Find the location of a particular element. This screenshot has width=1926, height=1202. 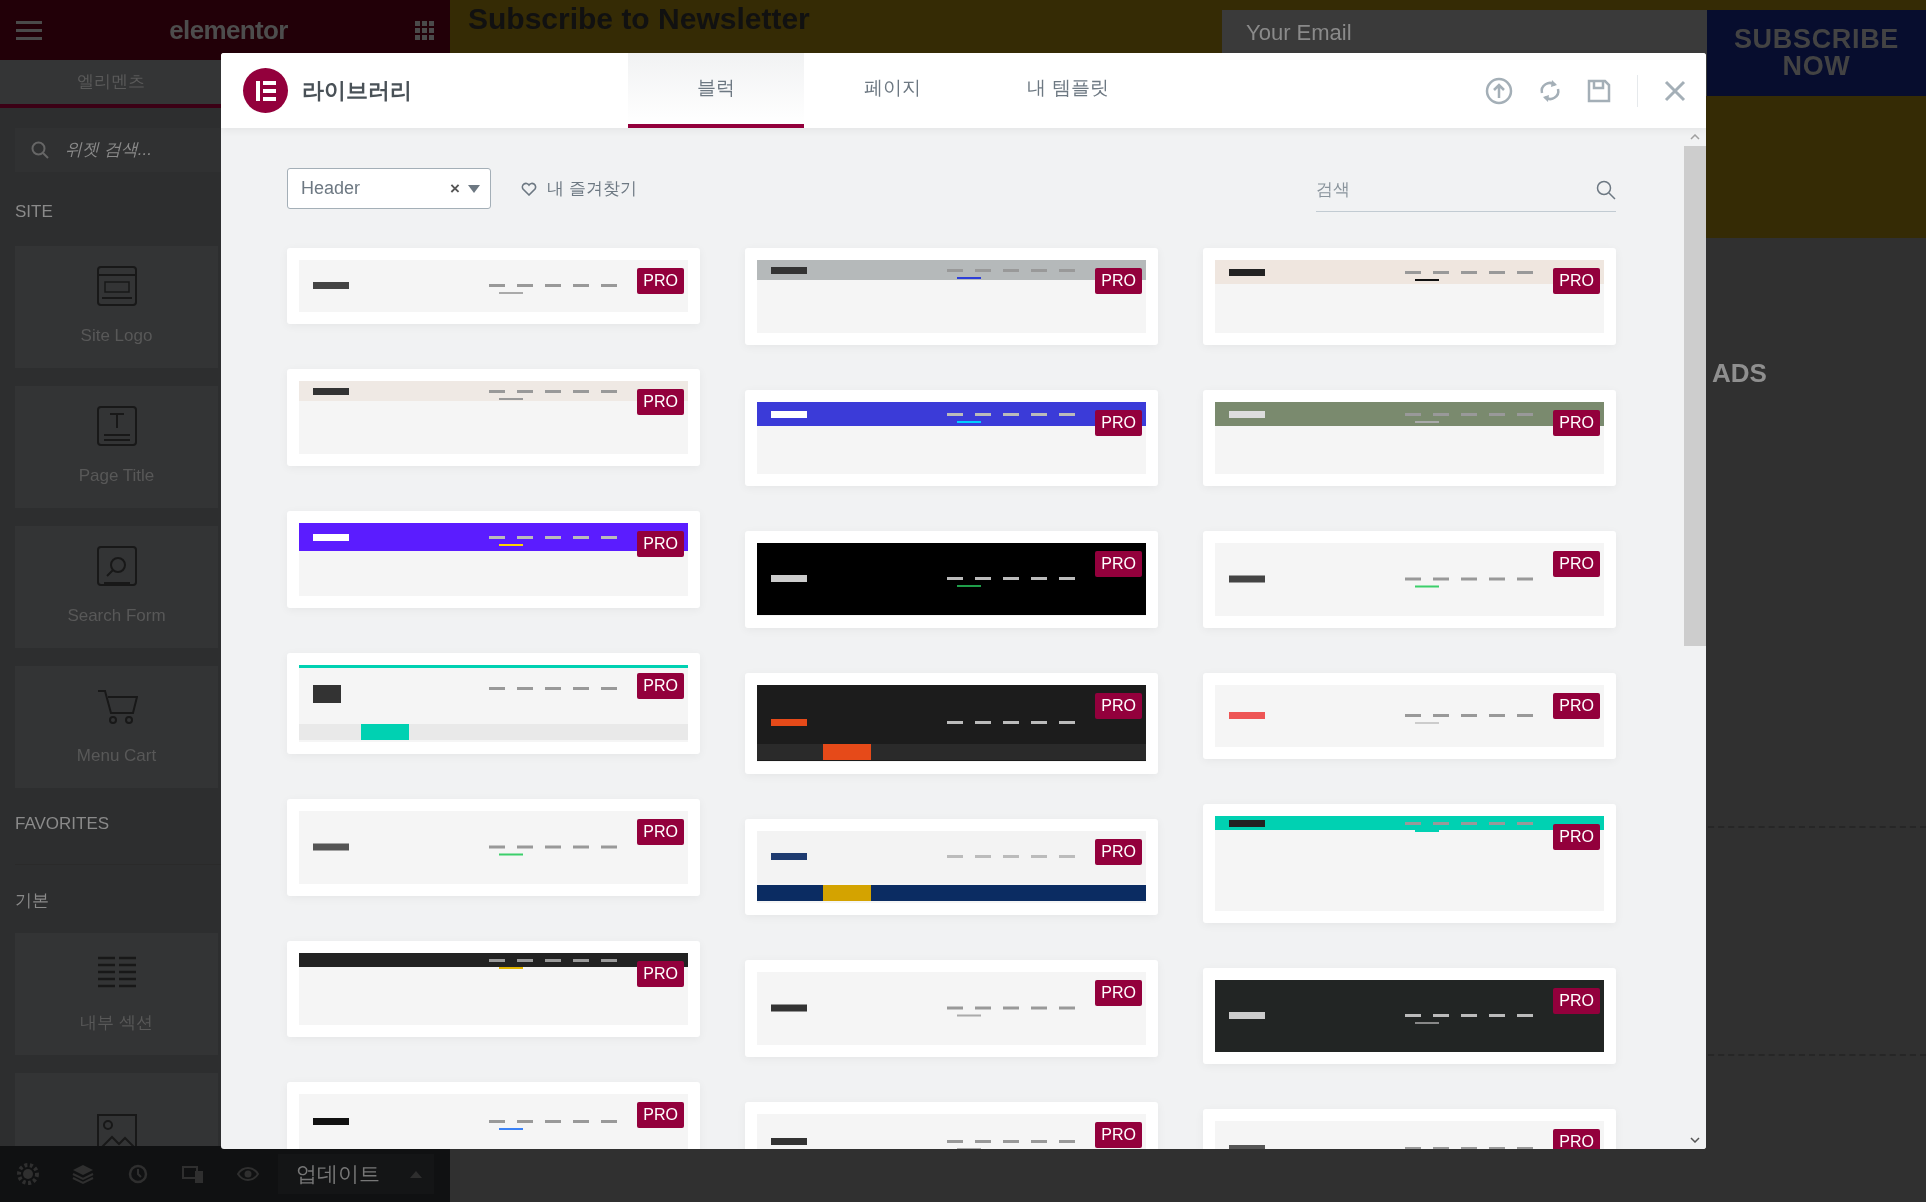

library-tab: 페이지 is located at coordinates (892, 90).